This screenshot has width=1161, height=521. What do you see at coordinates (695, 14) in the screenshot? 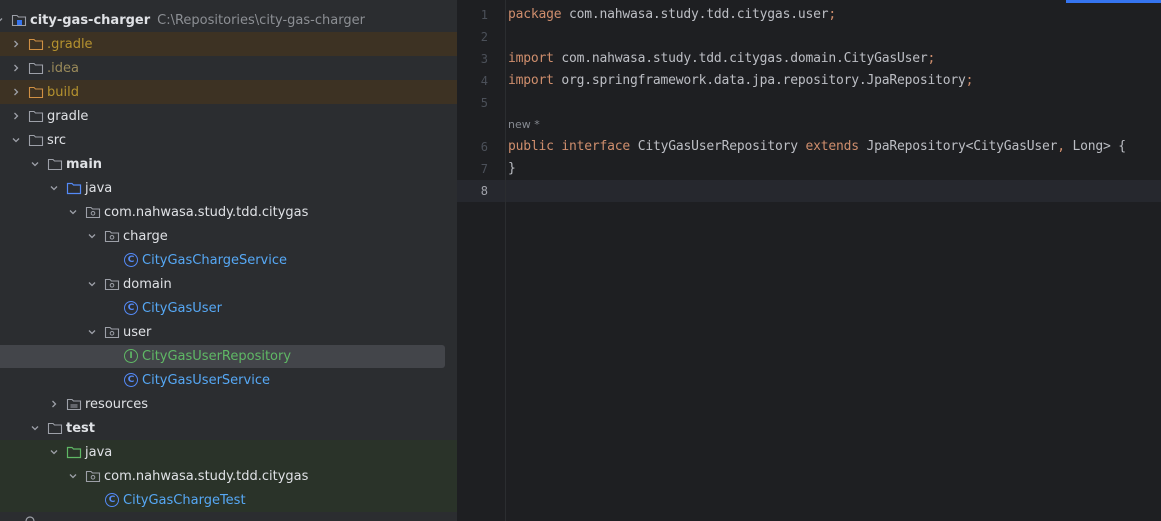
I see `code-text: com.nahwasa.study.tdd.citygas.user` at bounding box center [695, 14].